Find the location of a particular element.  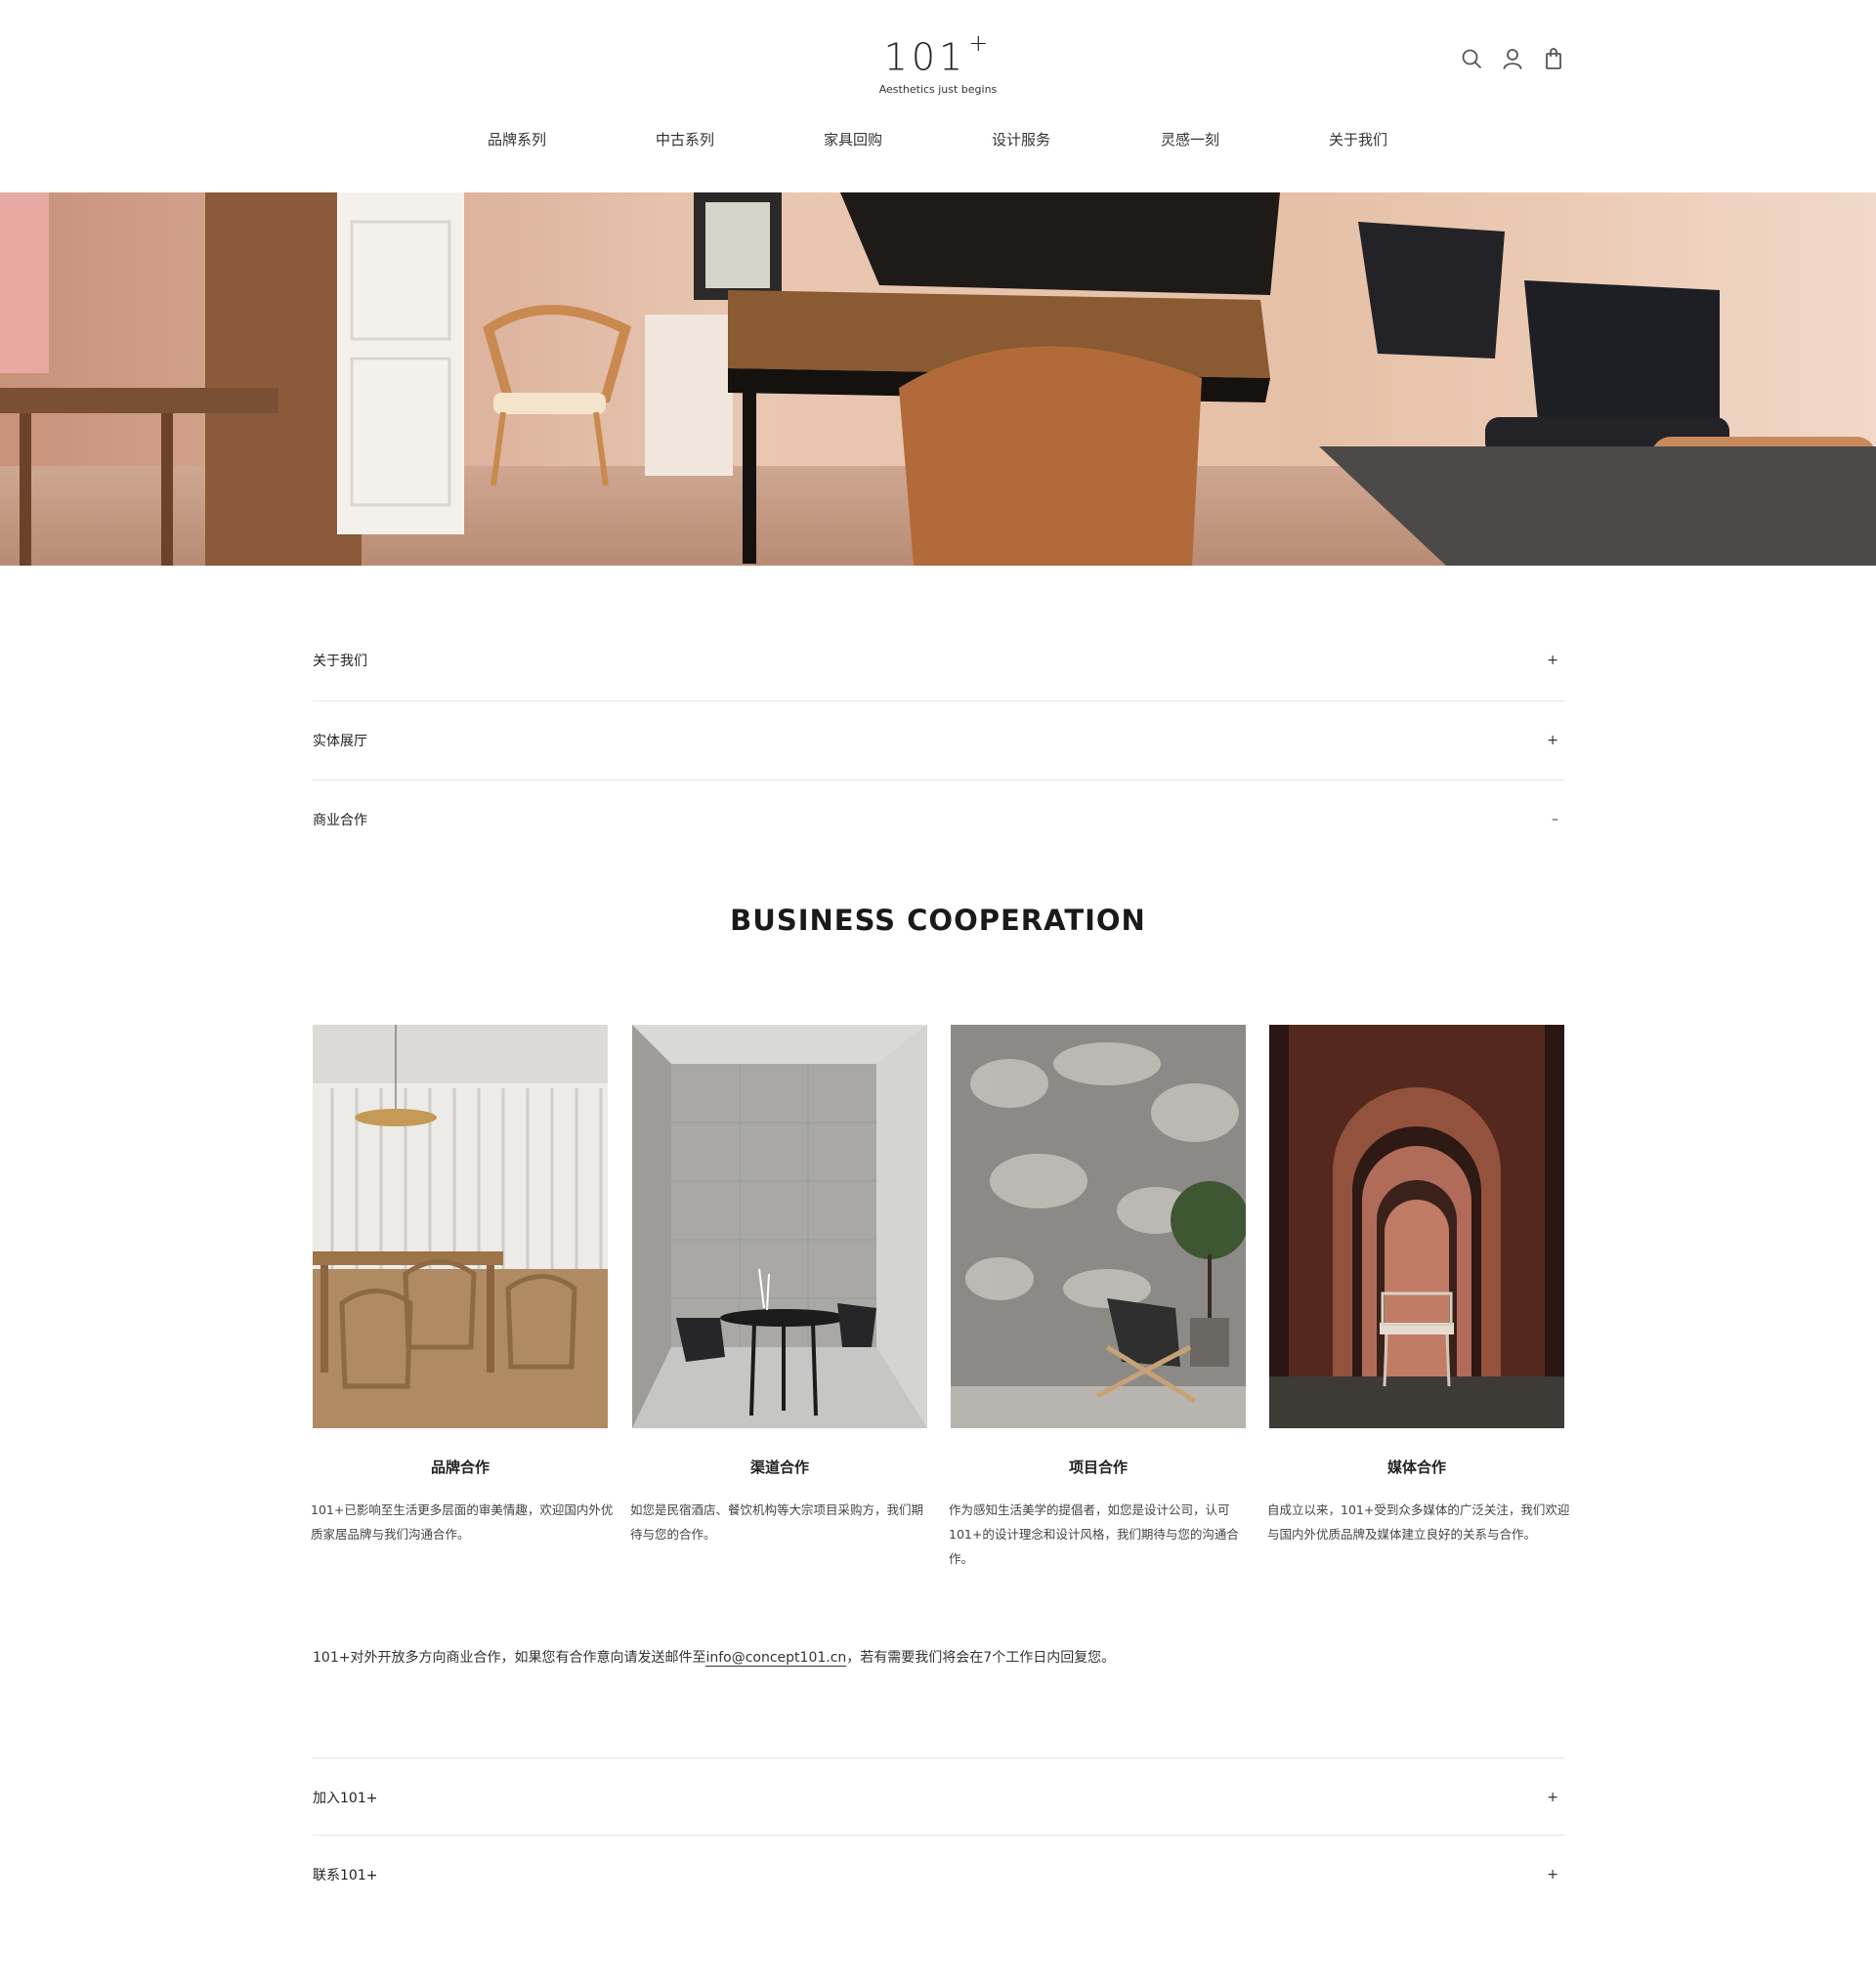

brand-logo: 101+ Aesthetics just begins is located at coordinates (938, 61).